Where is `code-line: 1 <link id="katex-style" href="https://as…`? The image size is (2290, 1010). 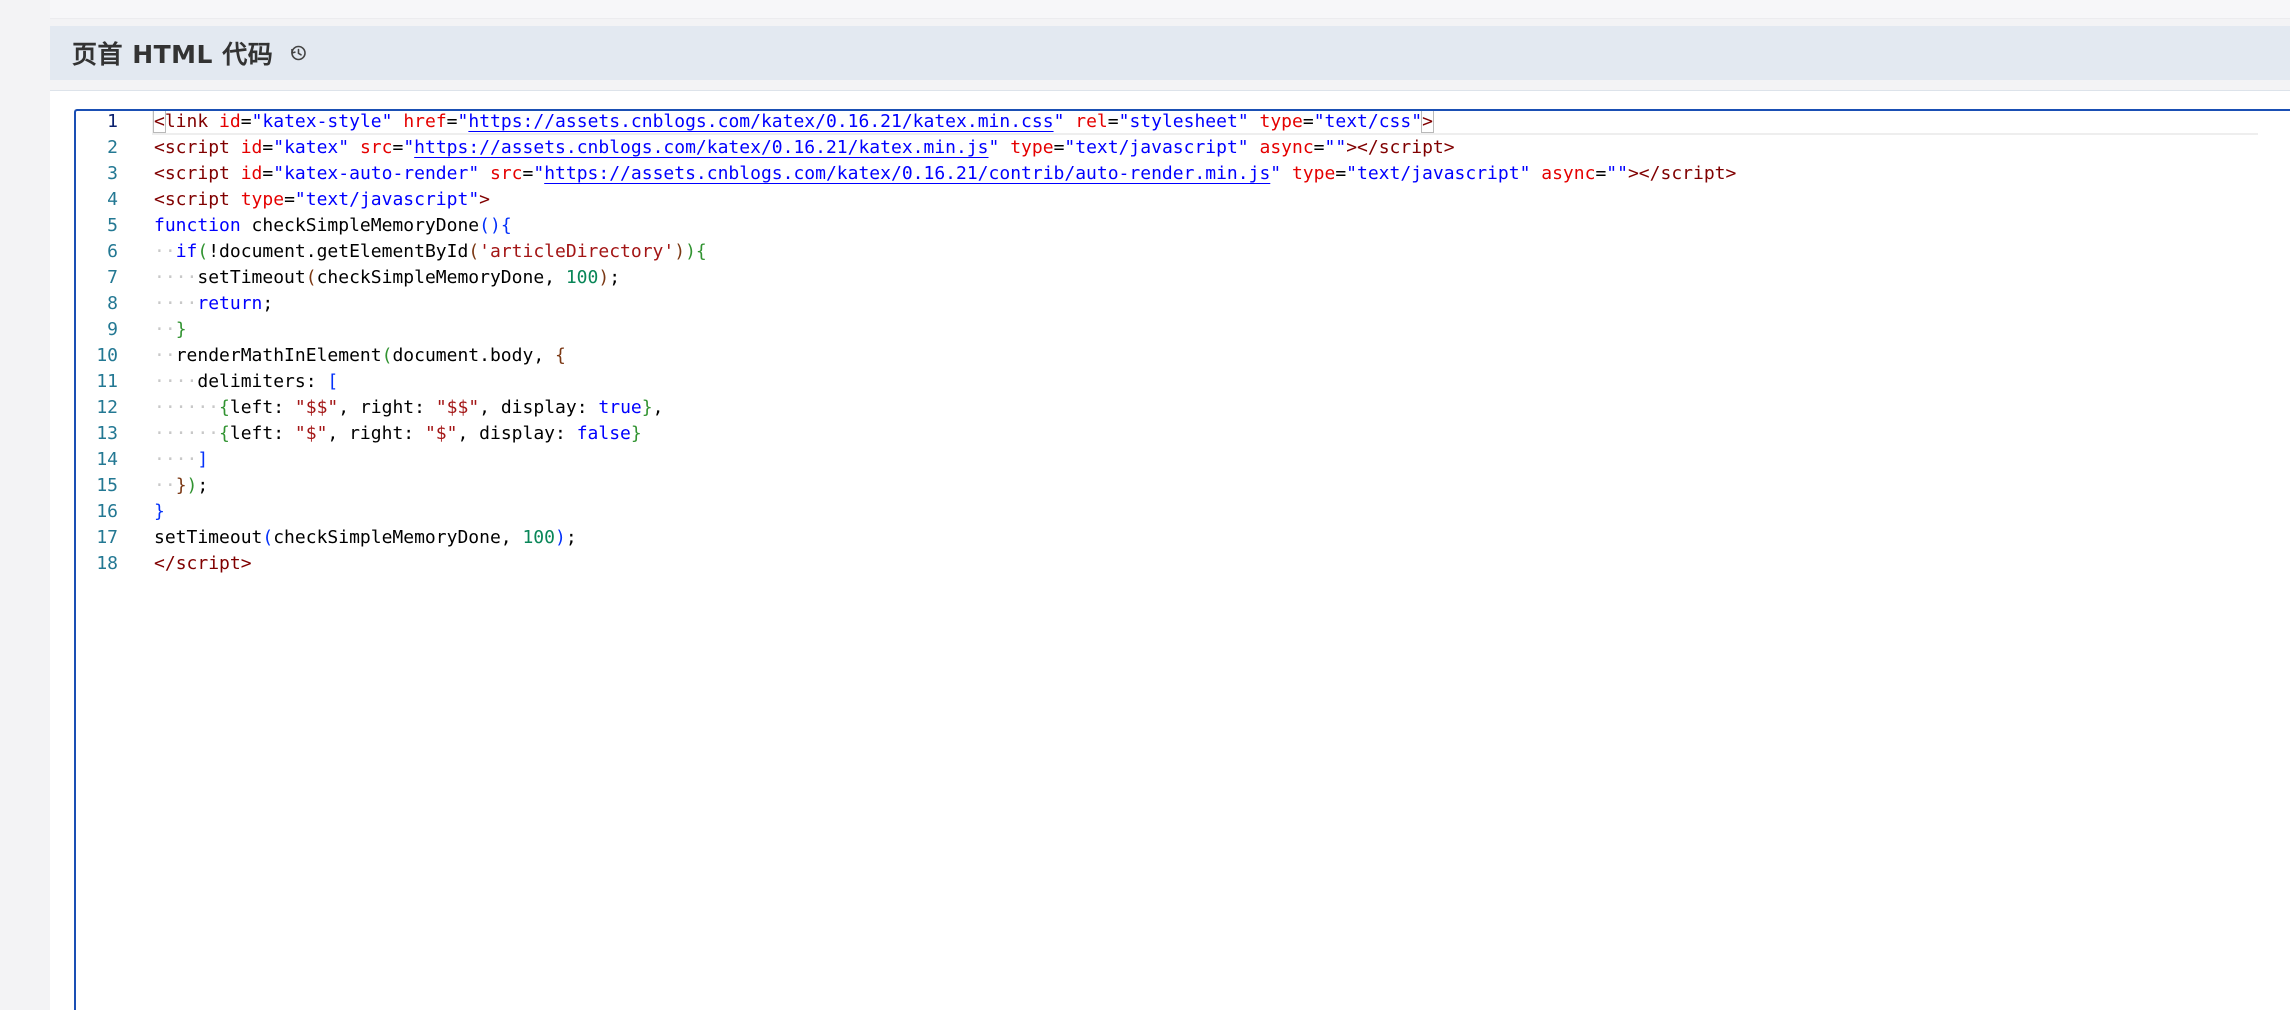
code-line: 1 <link id="katex-style" href="https://as… is located at coordinates (1183, 123).